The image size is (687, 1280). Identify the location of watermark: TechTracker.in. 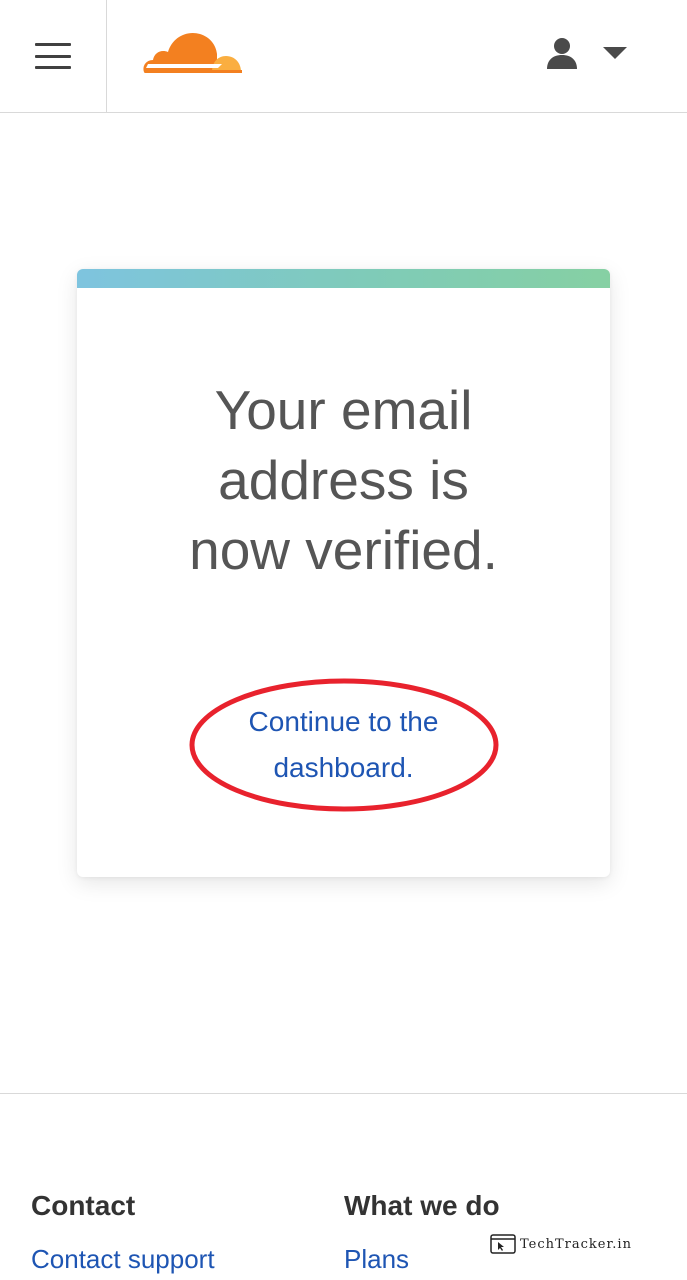
(561, 1244).